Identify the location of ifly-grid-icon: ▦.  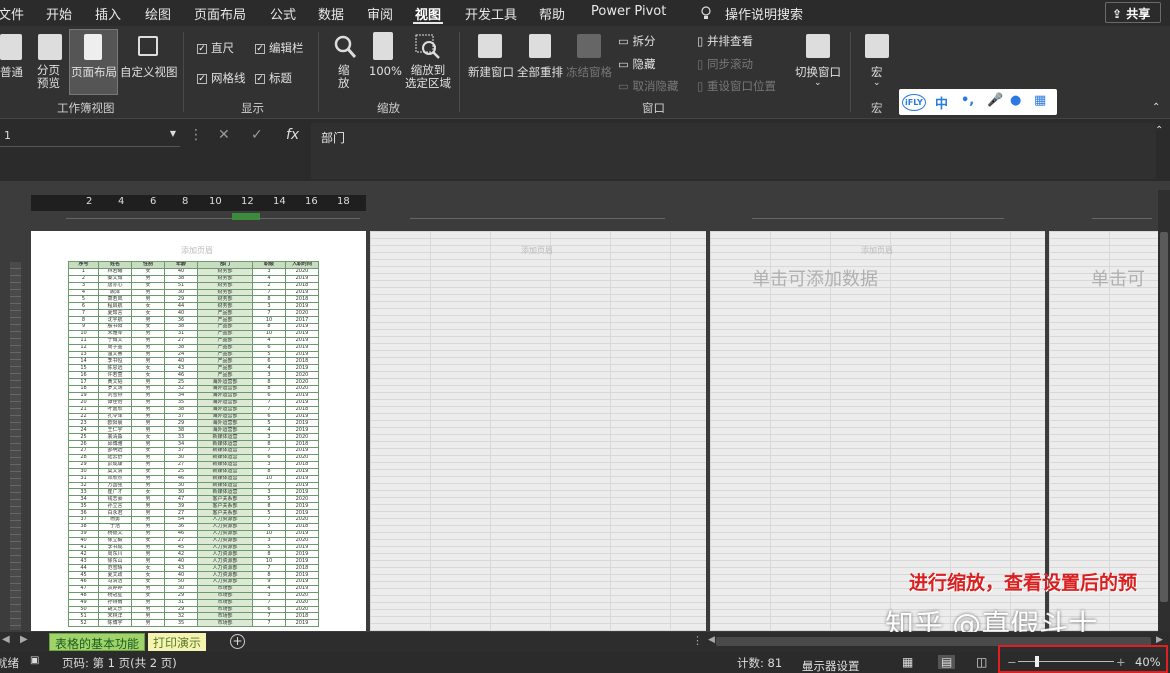
(1040, 100).